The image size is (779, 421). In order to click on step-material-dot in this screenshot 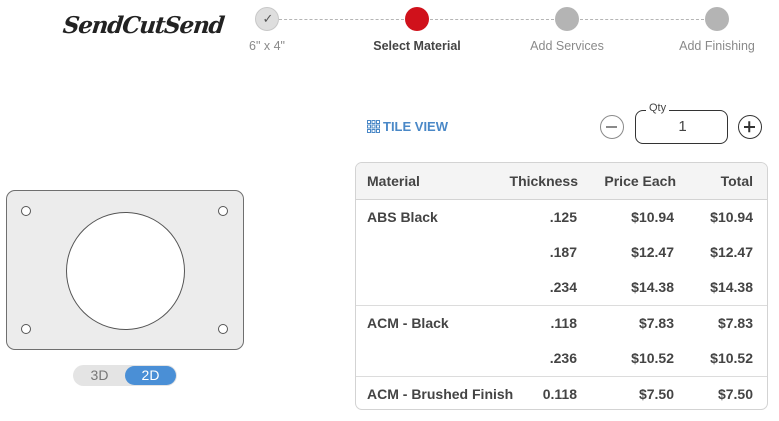, I will do `click(417, 19)`.